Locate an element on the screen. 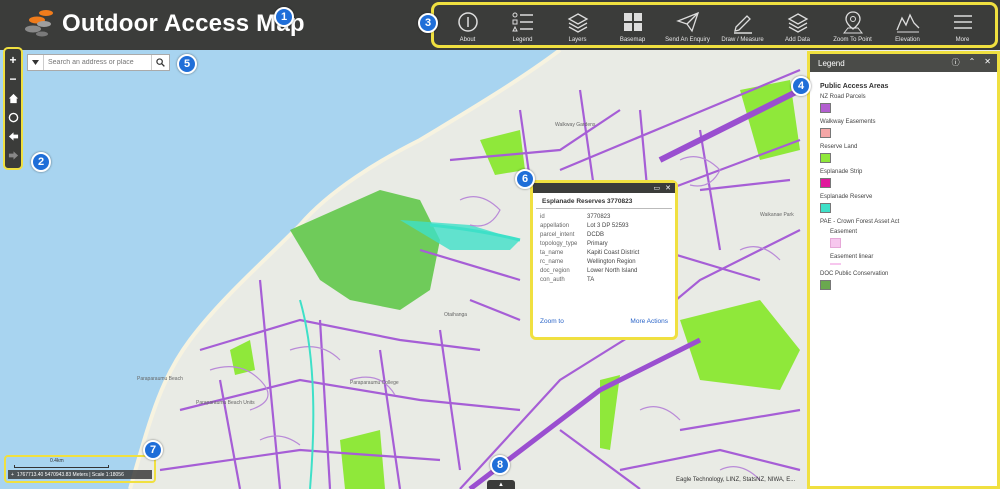 This screenshot has height=489, width=1000. legend-item-label: Easement is located at coordinates (844, 232).